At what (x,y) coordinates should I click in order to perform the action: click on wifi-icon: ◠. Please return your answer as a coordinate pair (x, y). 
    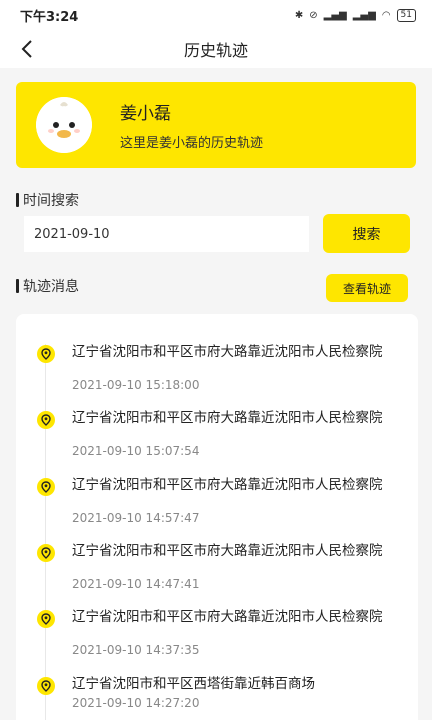
    Looking at the image, I should click on (386, 15).